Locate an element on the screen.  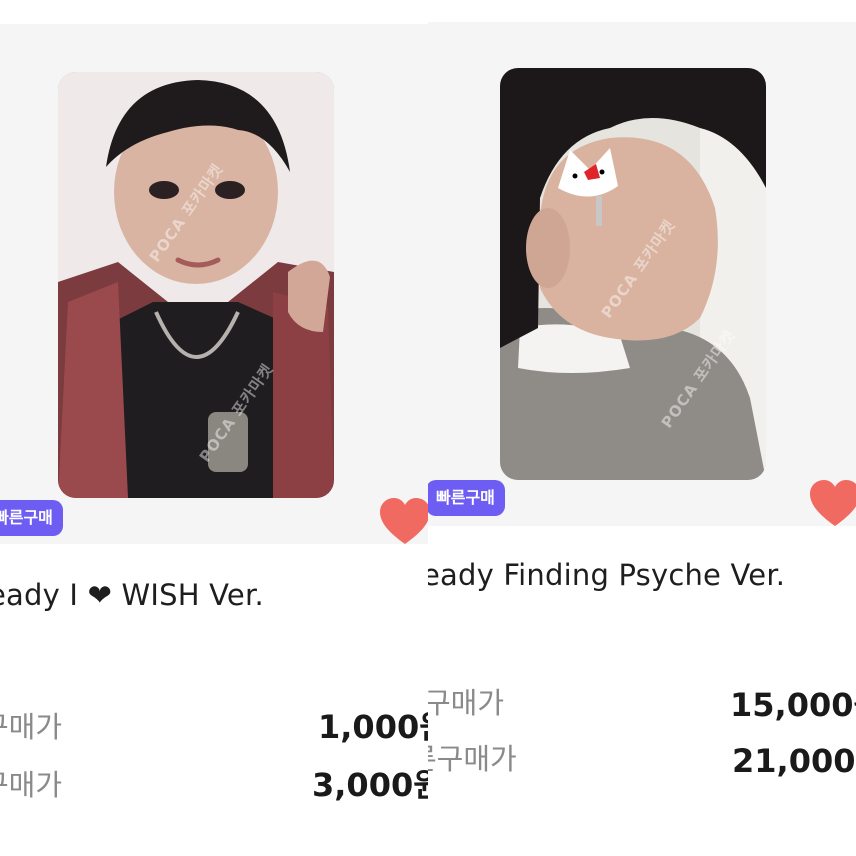
price-value: 3,000원 is located at coordinates (370, 785).